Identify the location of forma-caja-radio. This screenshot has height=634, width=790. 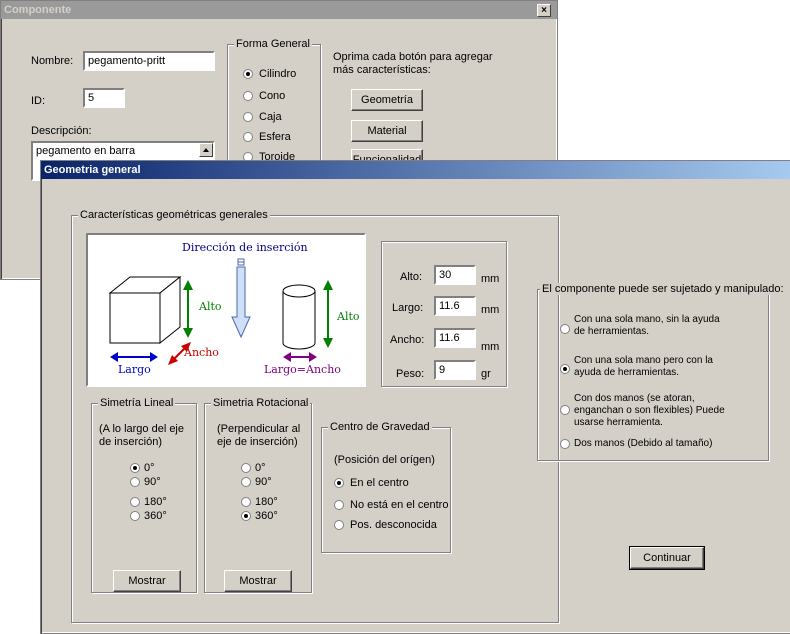
(248, 117).